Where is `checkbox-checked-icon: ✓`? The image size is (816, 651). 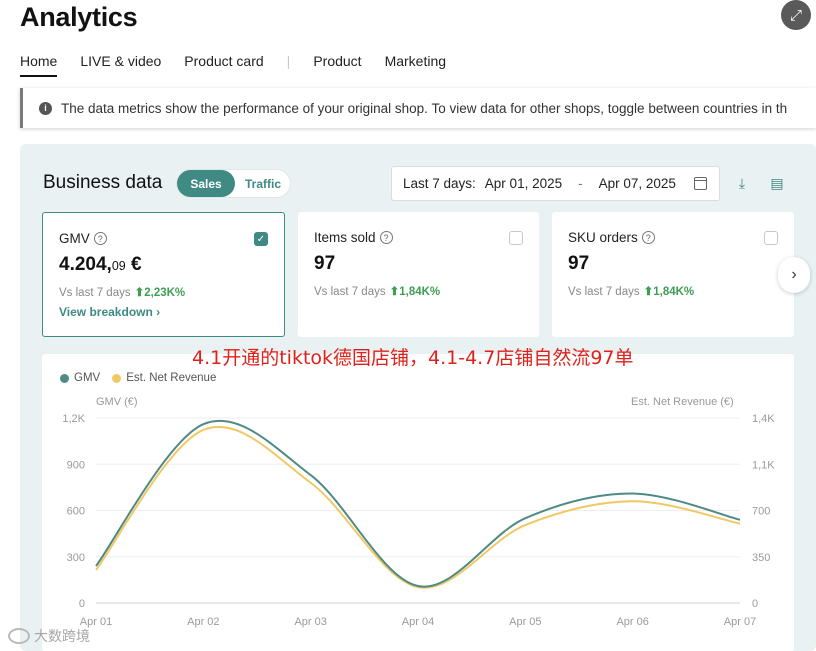 checkbox-checked-icon: ✓ is located at coordinates (261, 239).